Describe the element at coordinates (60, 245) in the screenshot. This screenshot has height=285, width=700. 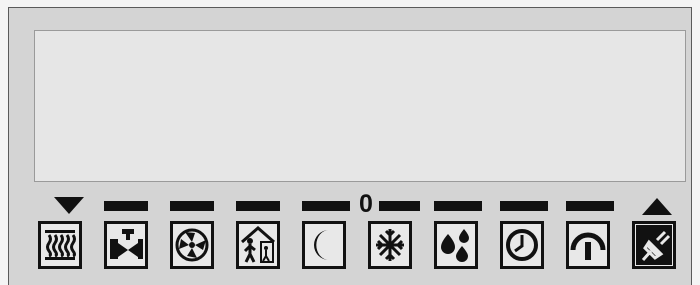
I see `heating-coil-icon` at that location.